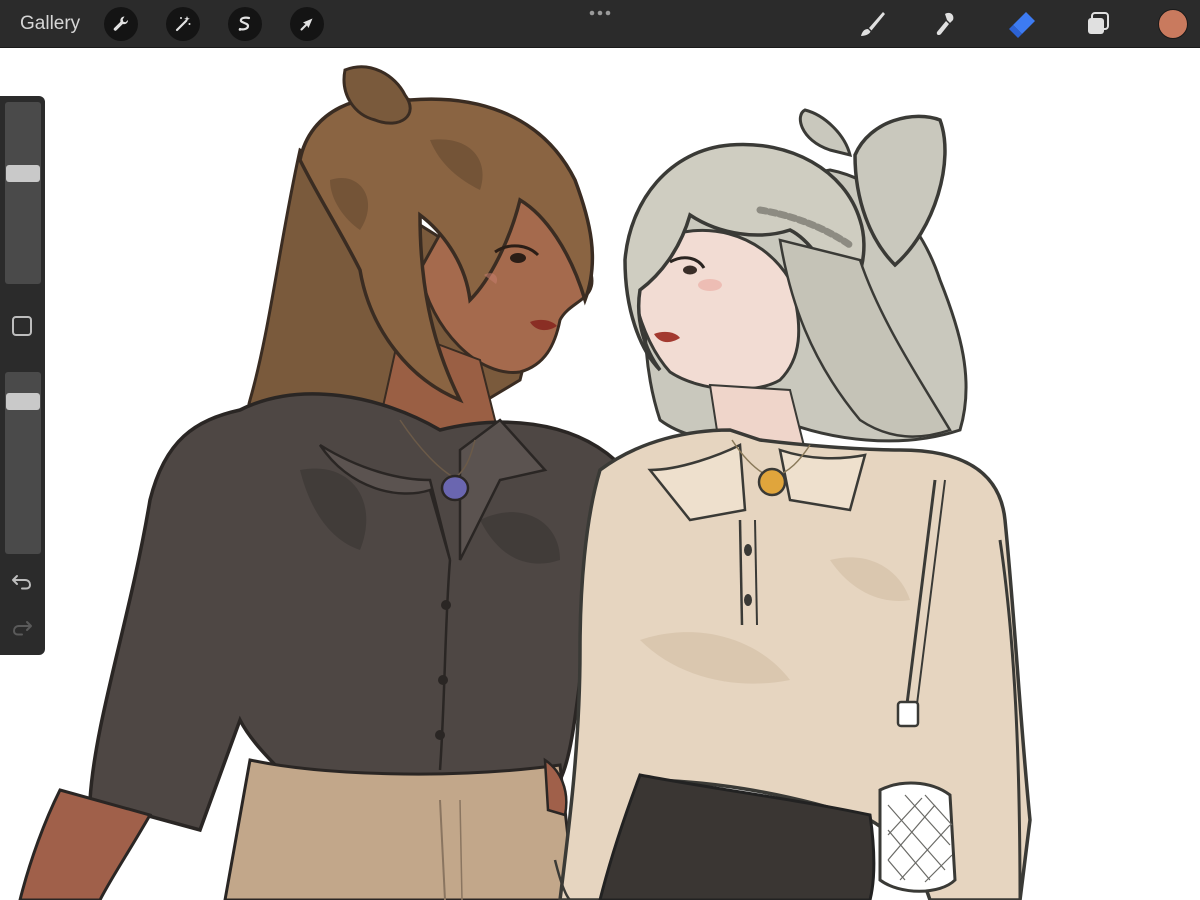  Describe the element at coordinates (400, 829) in the screenshot. I see `left-figure-skirt` at that location.